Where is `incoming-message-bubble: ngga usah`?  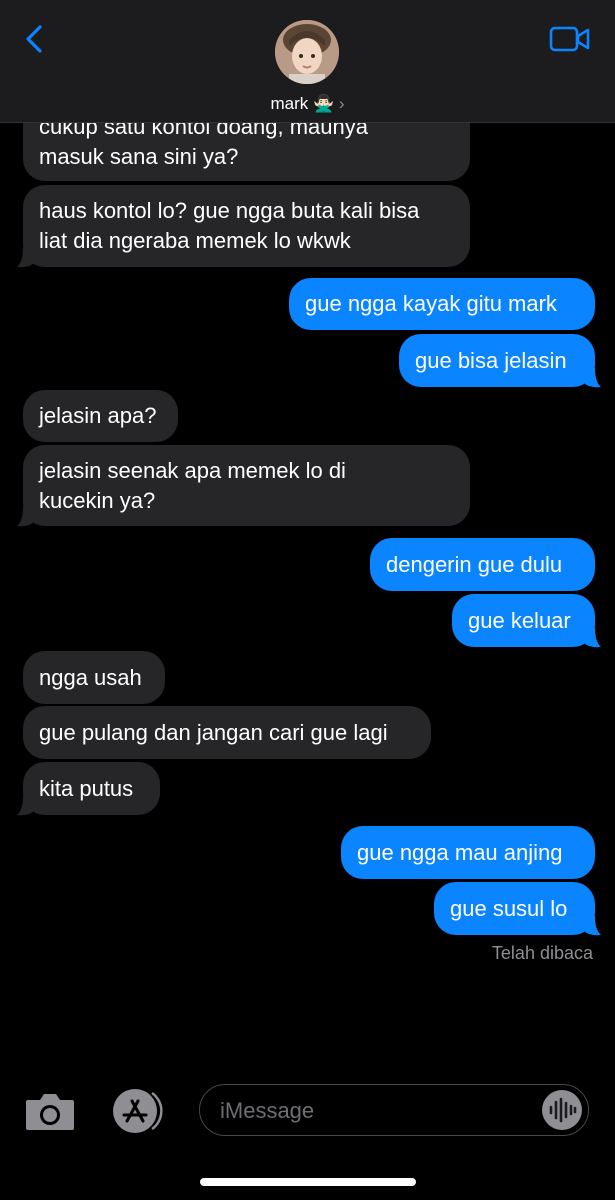 incoming-message-bubble: ngga usah is located at coordinates (94, 677).